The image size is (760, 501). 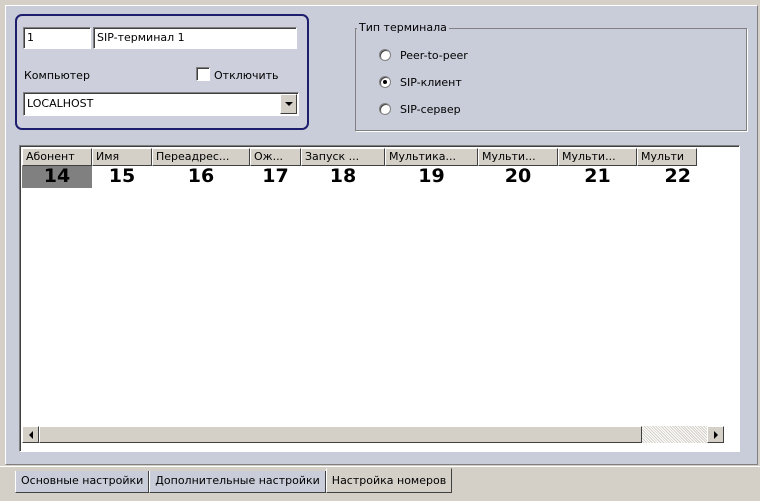 I want to click on arrow-right-icon, so click(x=715, y=434).